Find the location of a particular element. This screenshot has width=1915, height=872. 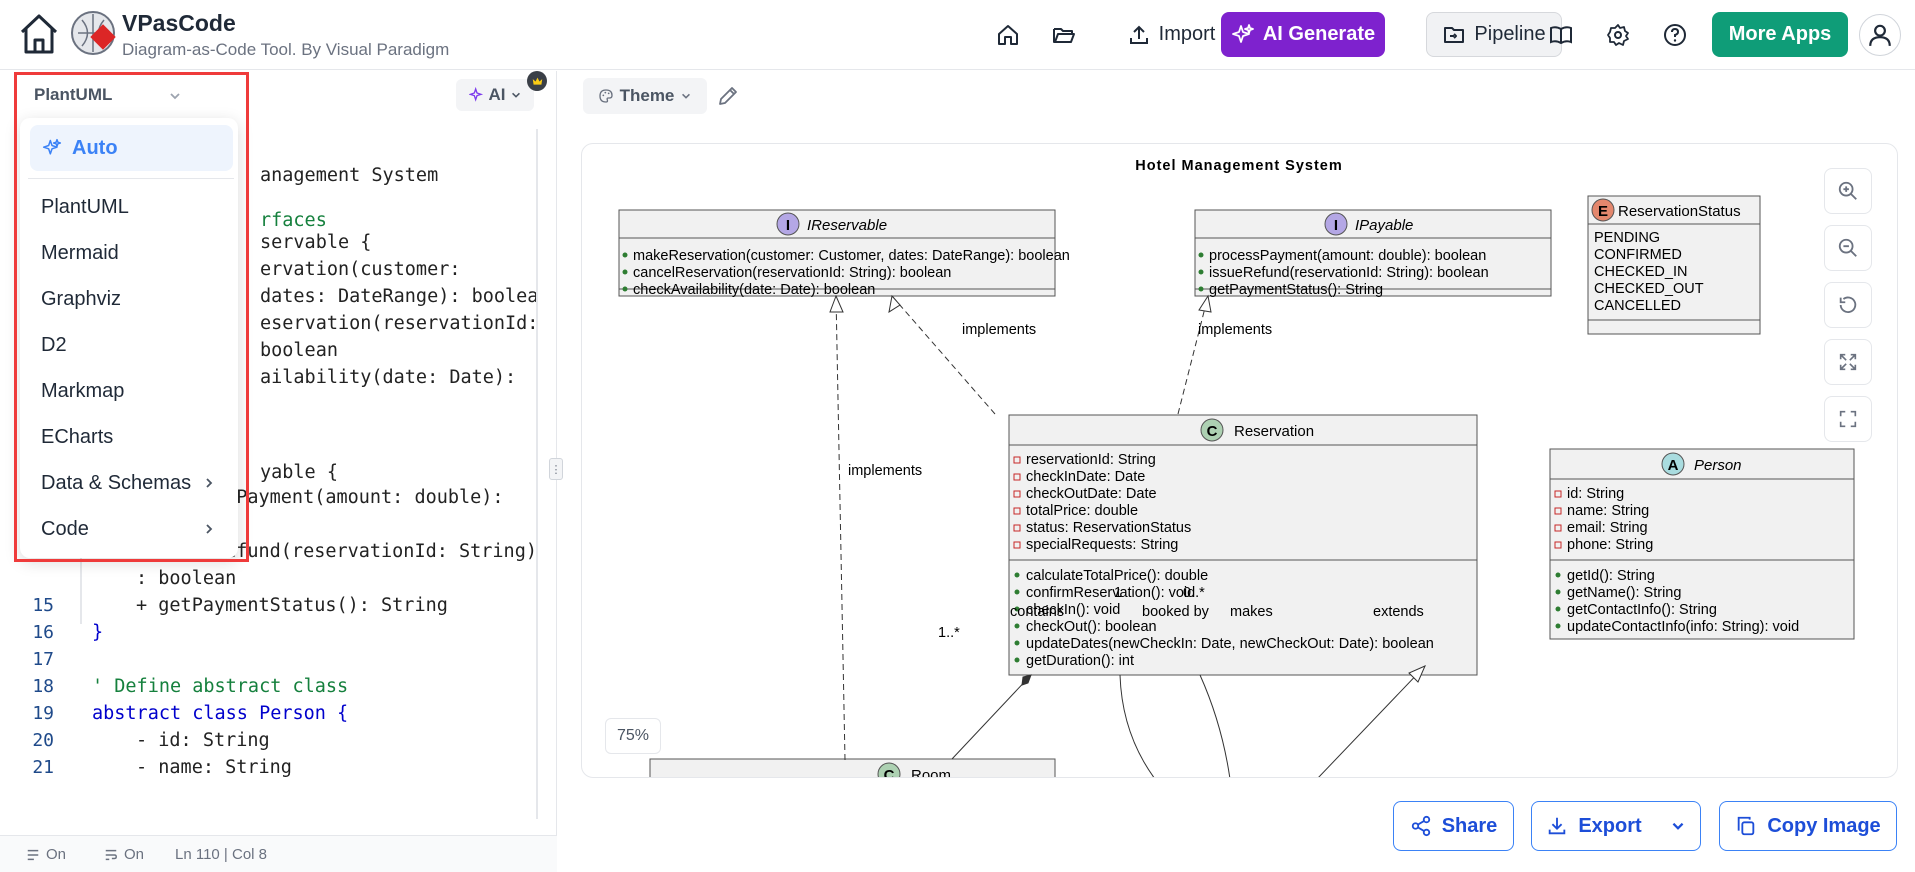

svg-text: 0..* is located at coordinates (1194, 593).